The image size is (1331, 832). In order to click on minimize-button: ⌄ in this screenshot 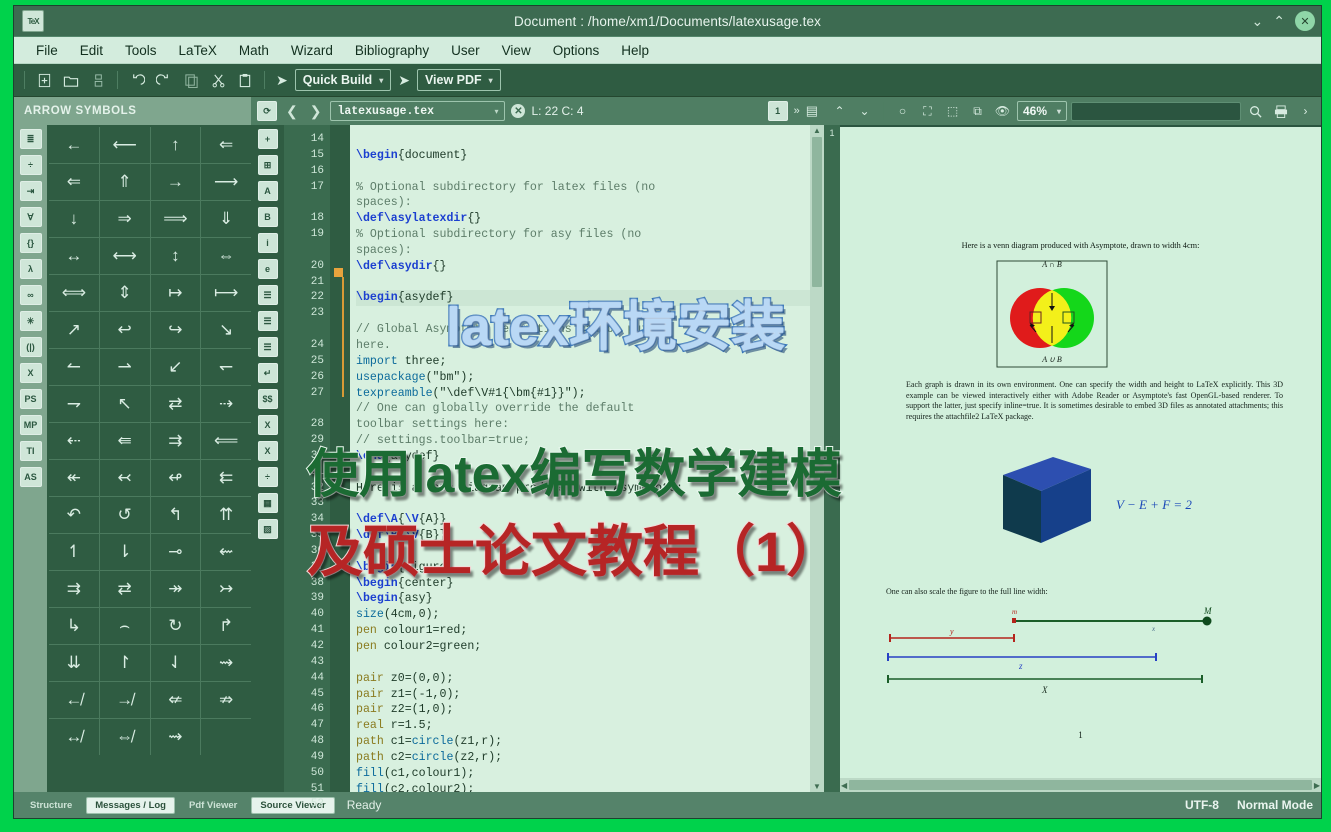, I will do `click(1258, 21)`.